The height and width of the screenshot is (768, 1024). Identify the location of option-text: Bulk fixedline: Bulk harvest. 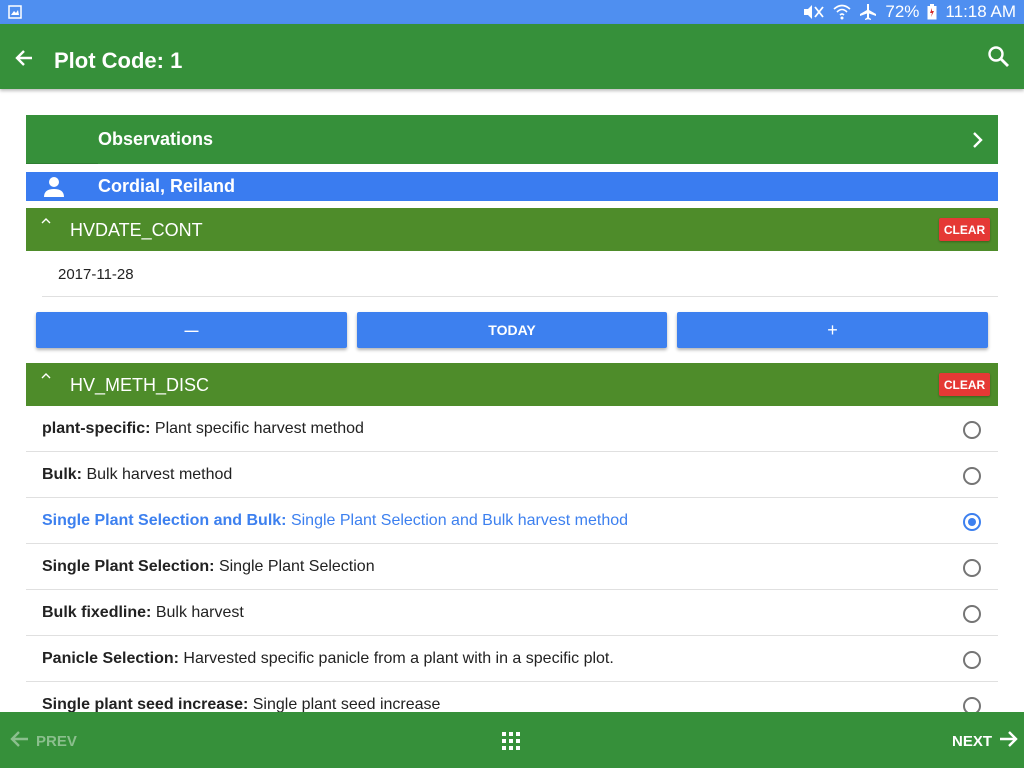
(143, 613).